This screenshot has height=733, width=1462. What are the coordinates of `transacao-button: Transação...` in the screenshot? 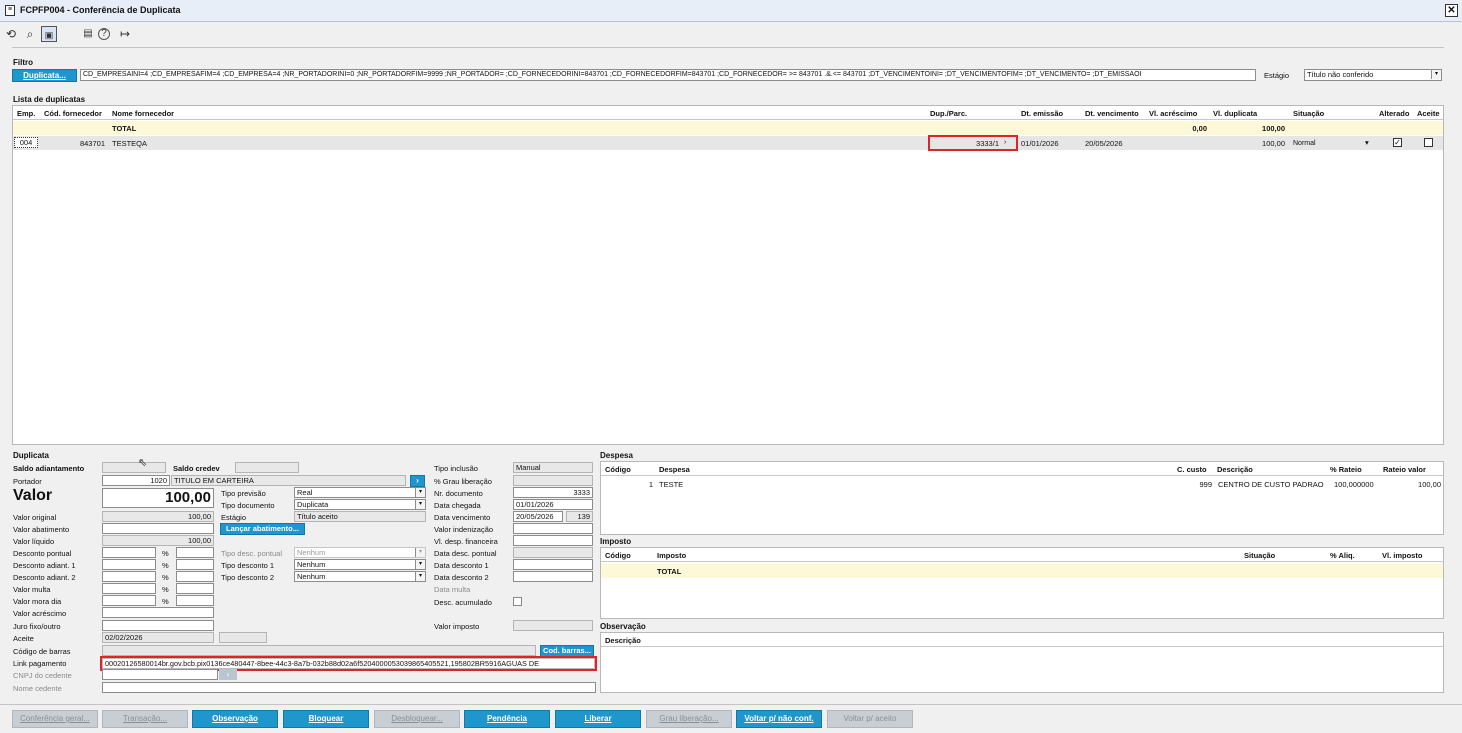 It's located at (145, 719).